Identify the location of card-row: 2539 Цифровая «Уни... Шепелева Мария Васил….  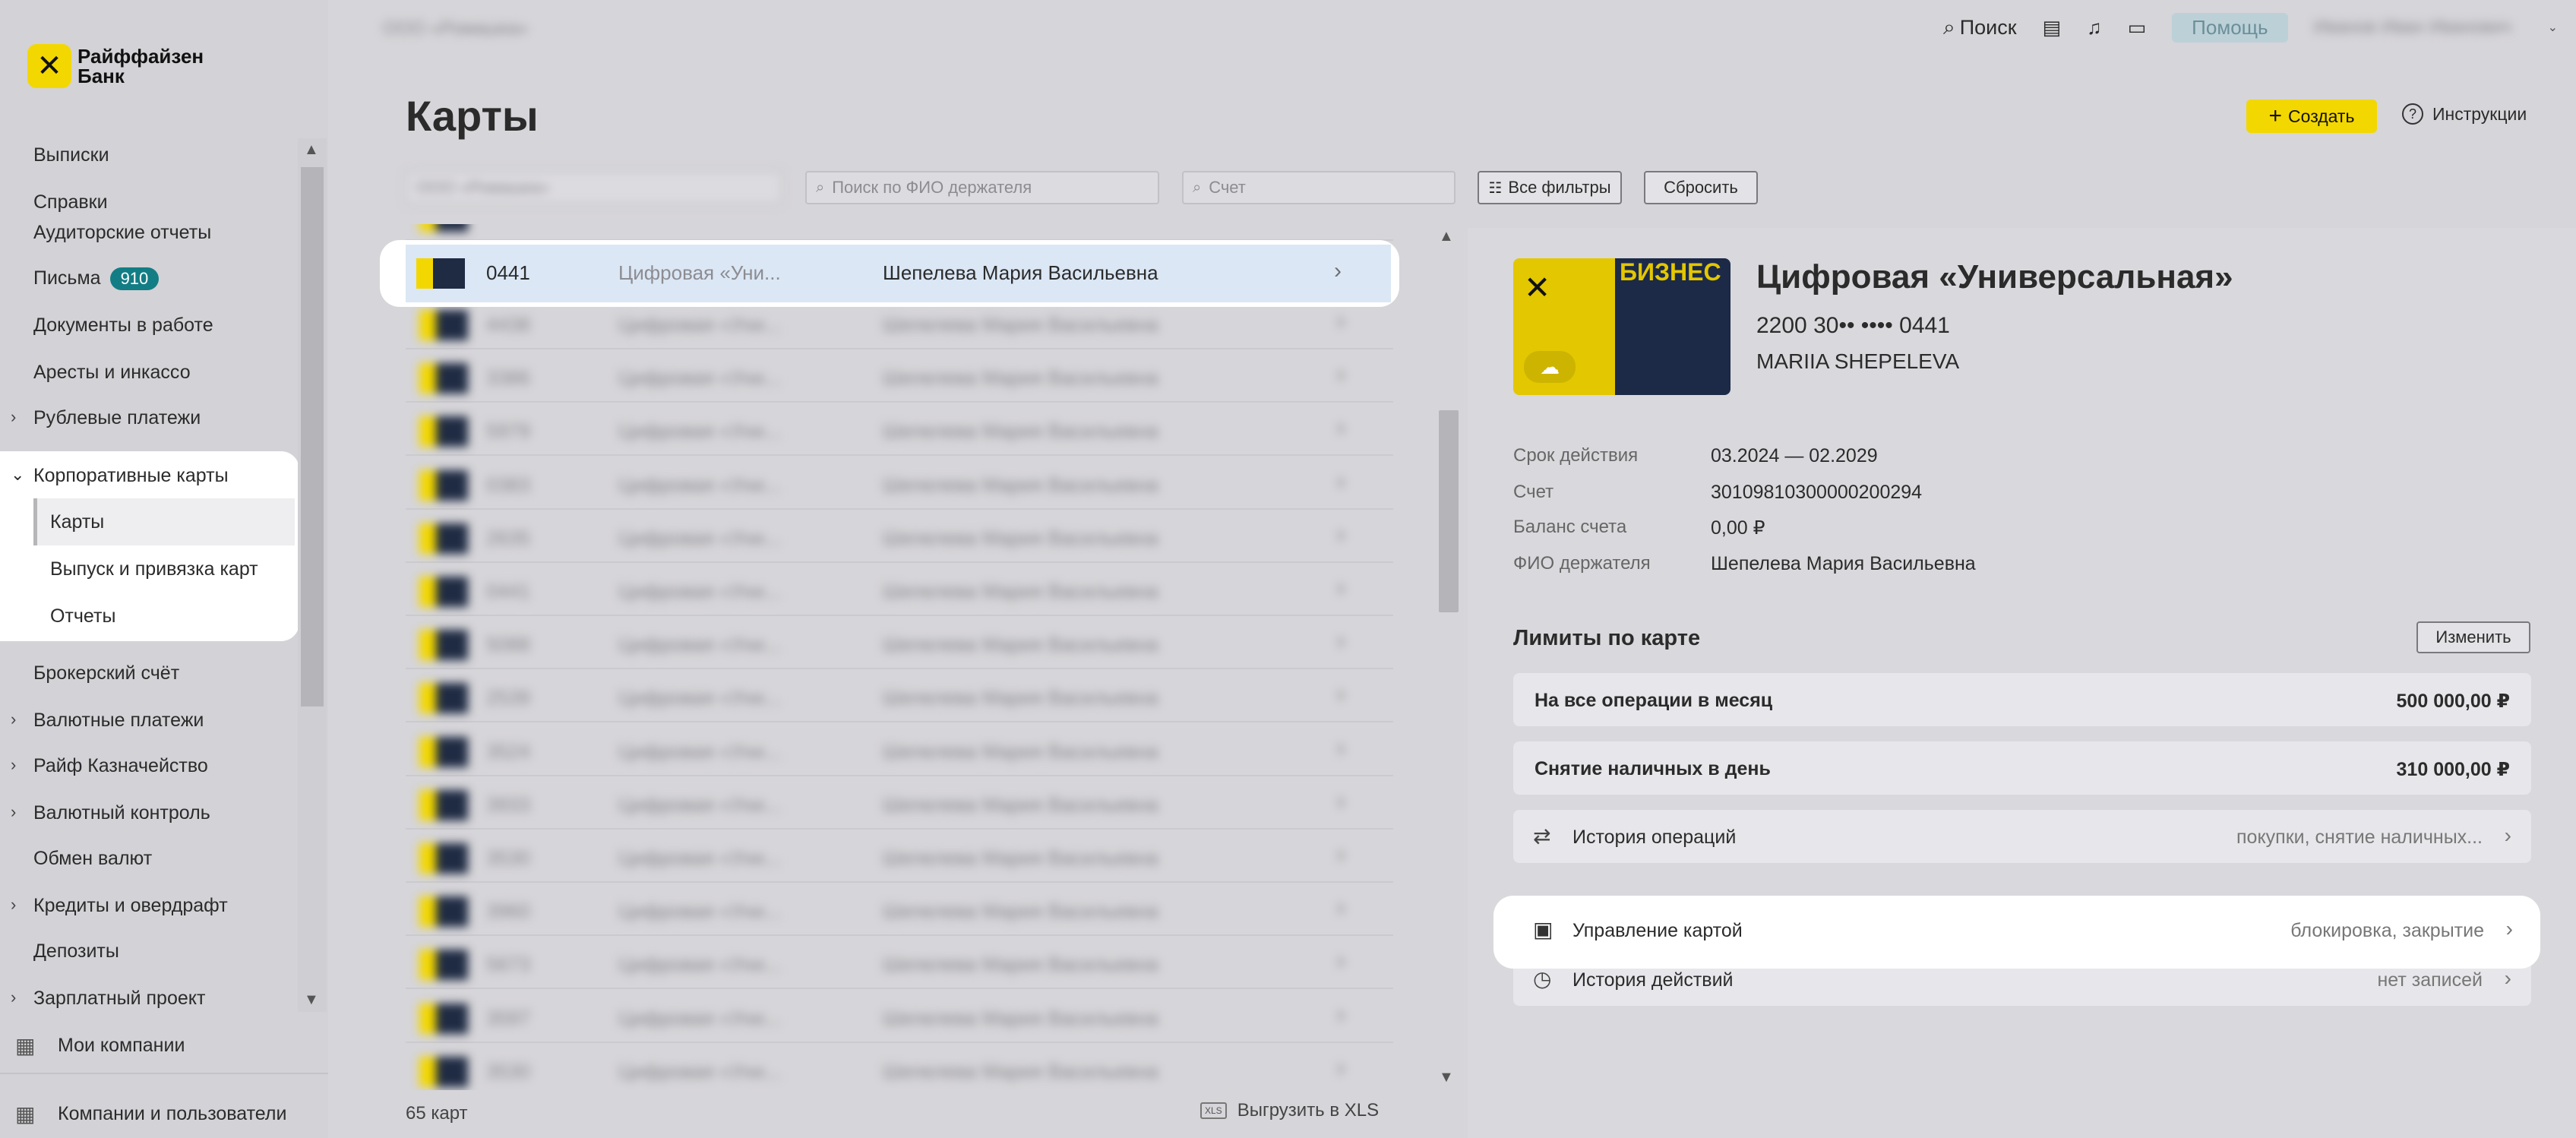
(899, 696).